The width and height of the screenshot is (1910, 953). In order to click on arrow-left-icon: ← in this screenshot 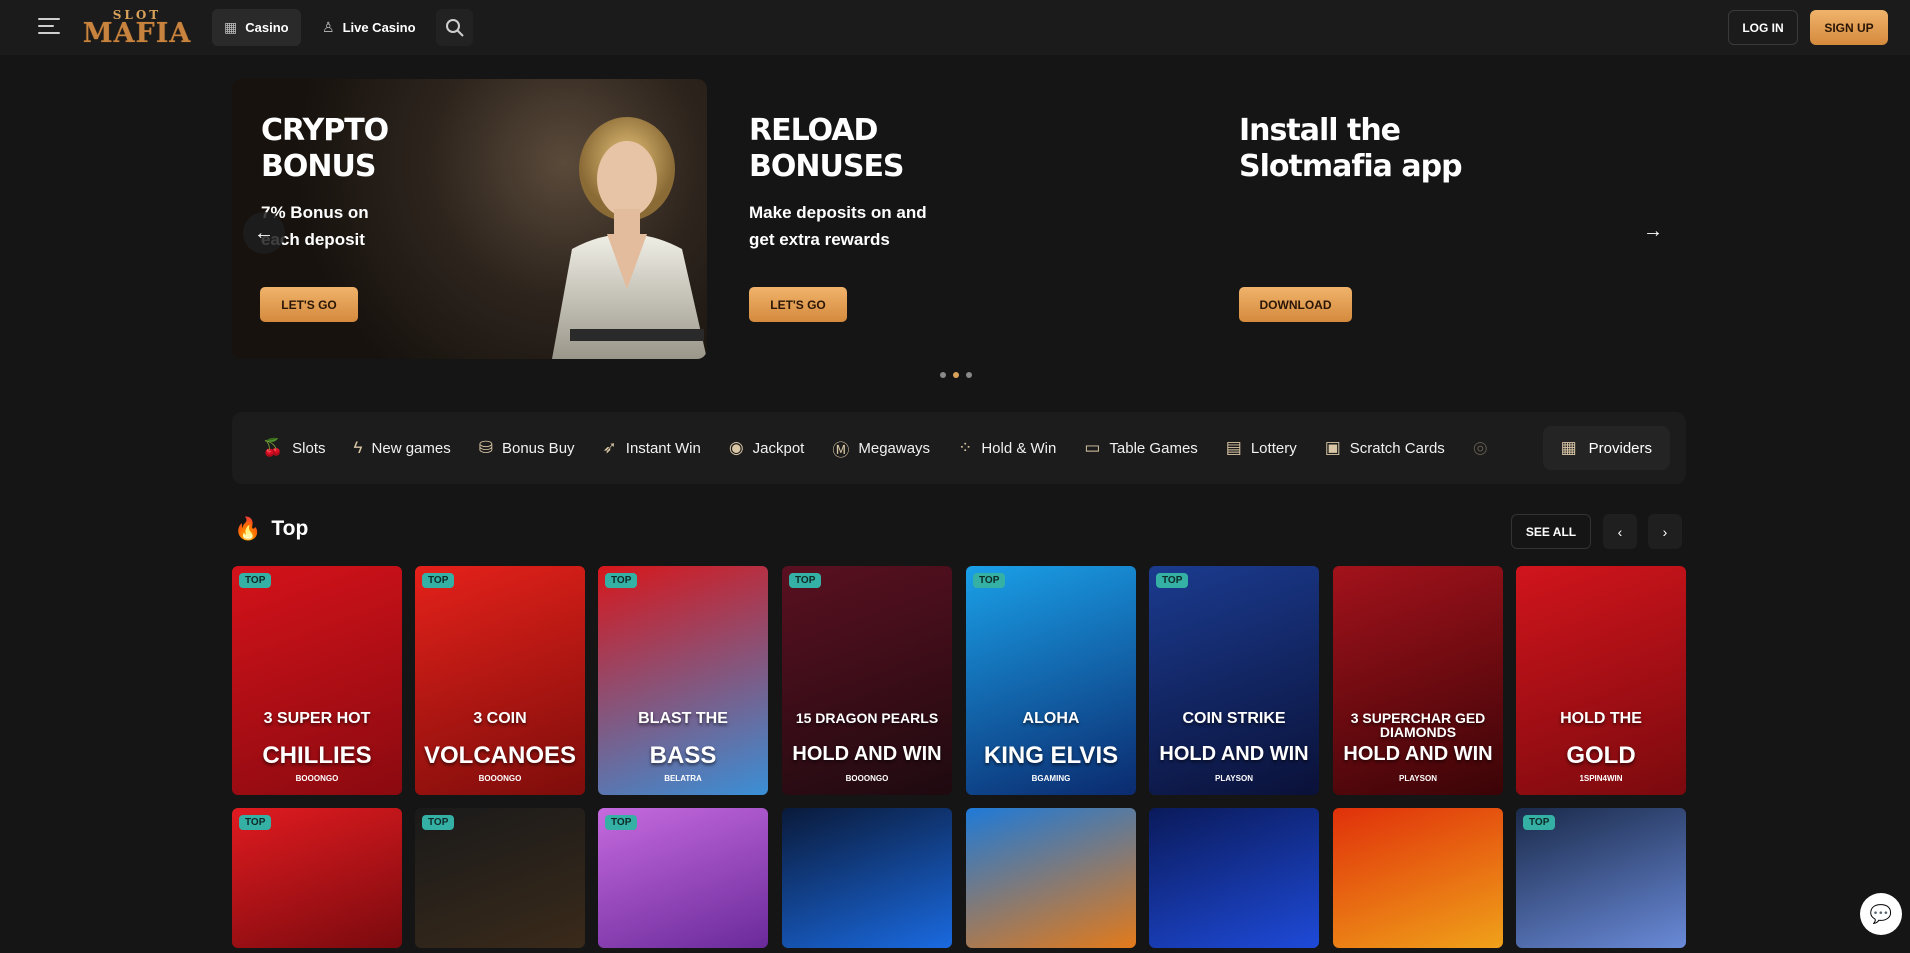, I will do `click(264, 232)`.